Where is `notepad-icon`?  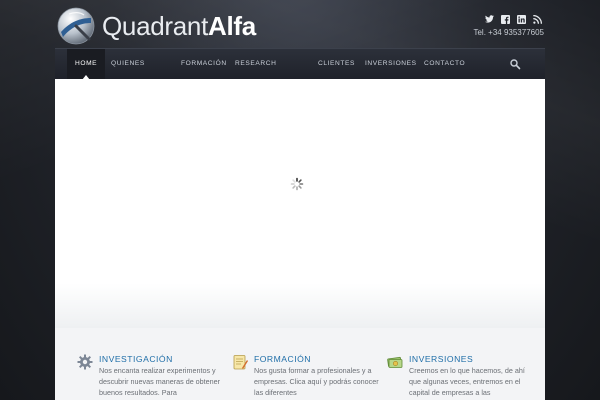 notepad-icon is located at coordinates (240, 362).